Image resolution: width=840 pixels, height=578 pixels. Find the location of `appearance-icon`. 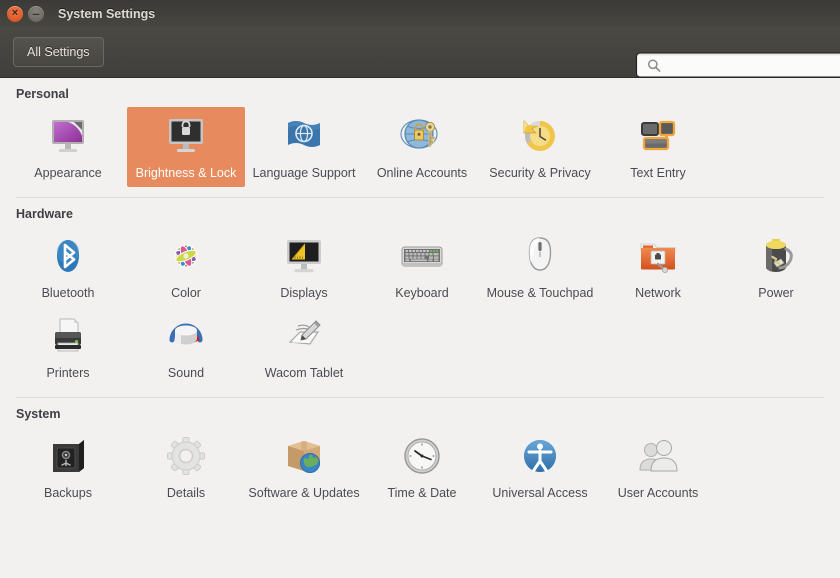

appearance-icon is located at coordinates (68, 136).